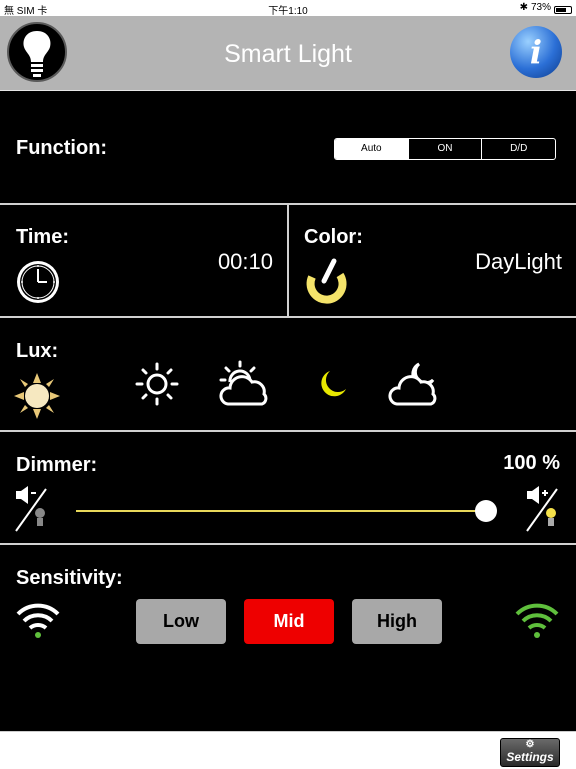  I want to click on navigation-bar: Smart Light i, so click(288, 53).